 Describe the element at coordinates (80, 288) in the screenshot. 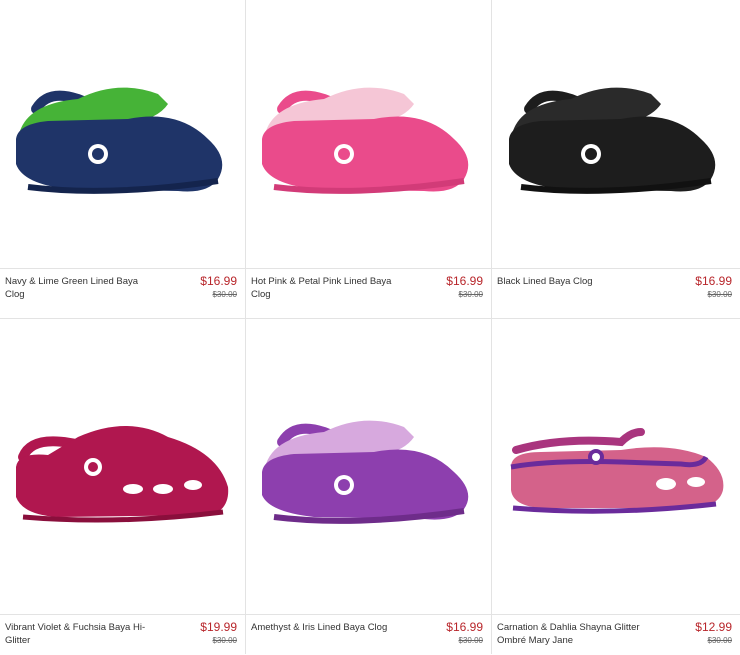

I see `product-name: Navy & Lime Green Lined Baya Clog` at that location.